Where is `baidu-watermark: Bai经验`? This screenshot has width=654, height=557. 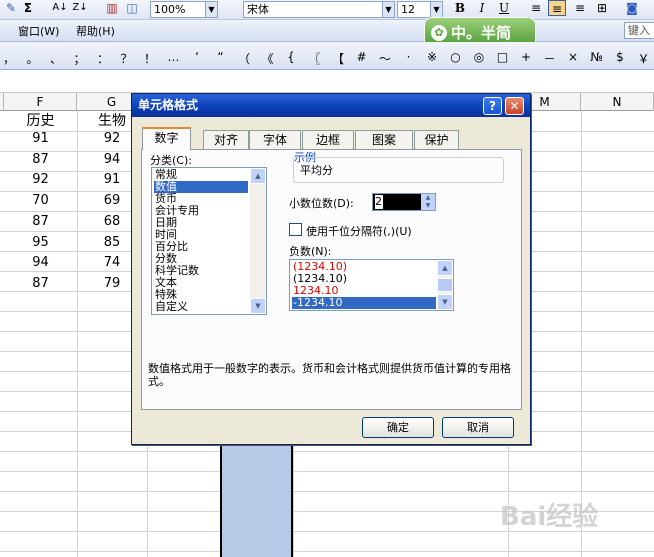
baidu-watermark: Bai经验 is located at coordinates (549, 517).